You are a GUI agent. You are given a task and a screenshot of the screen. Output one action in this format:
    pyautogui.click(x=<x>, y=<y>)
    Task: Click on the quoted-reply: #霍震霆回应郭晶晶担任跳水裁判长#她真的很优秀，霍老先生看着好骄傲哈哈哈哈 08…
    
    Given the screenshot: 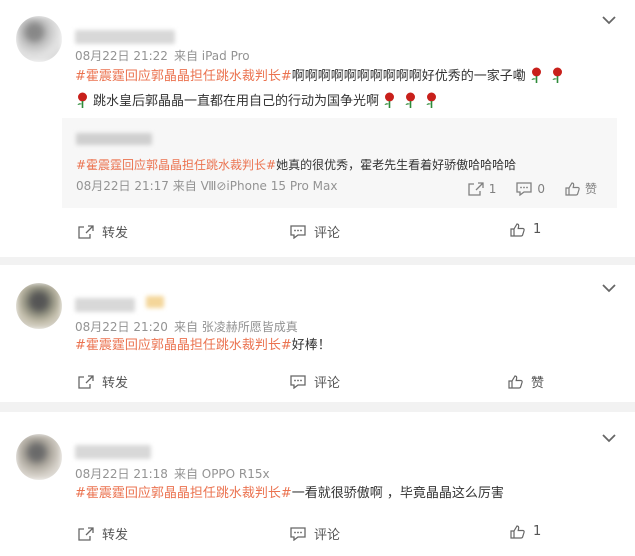 What is the action you would take?
    pyautogui.click(x=339, y=163)
    